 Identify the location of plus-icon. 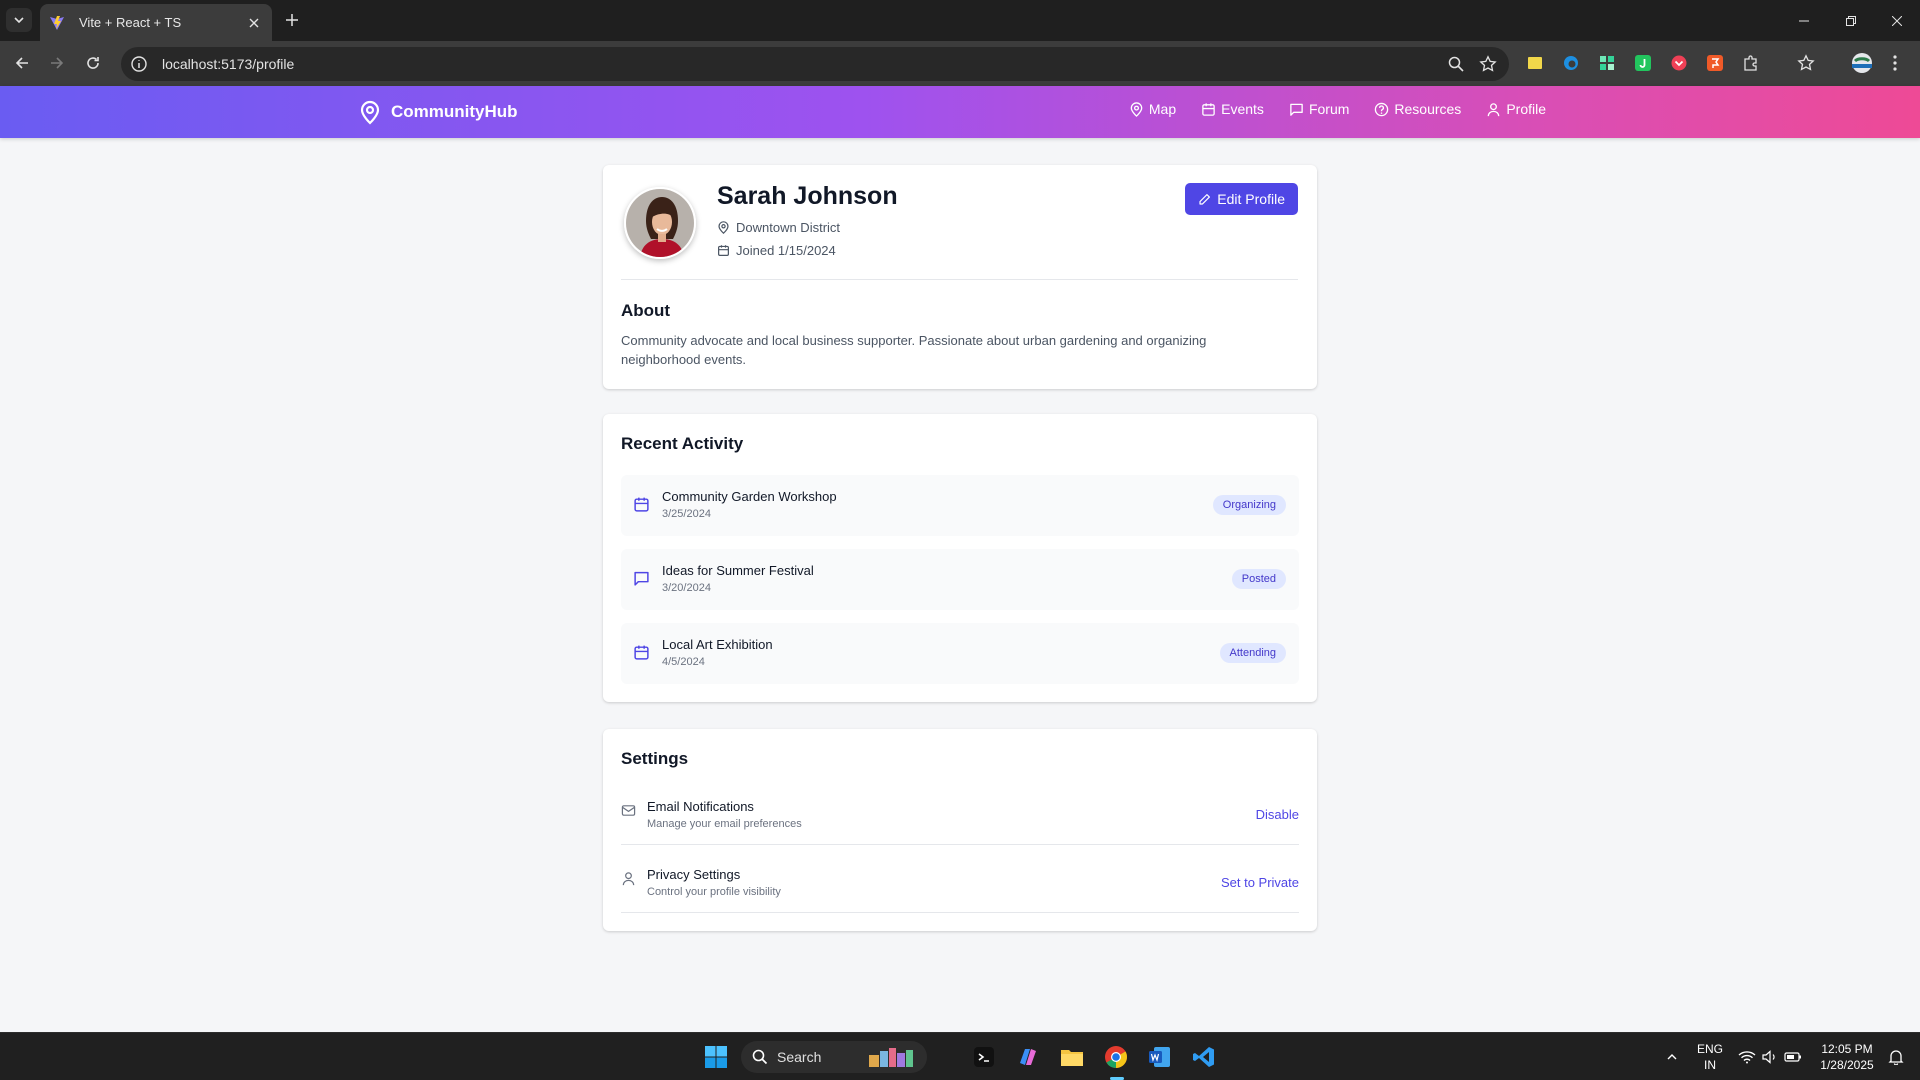
(292, 20).